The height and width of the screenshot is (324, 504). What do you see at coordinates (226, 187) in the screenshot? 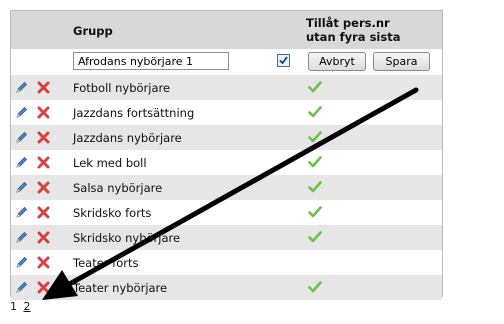
I see `table-row: Salsa nybörjare` at bounding box center [226, 187].